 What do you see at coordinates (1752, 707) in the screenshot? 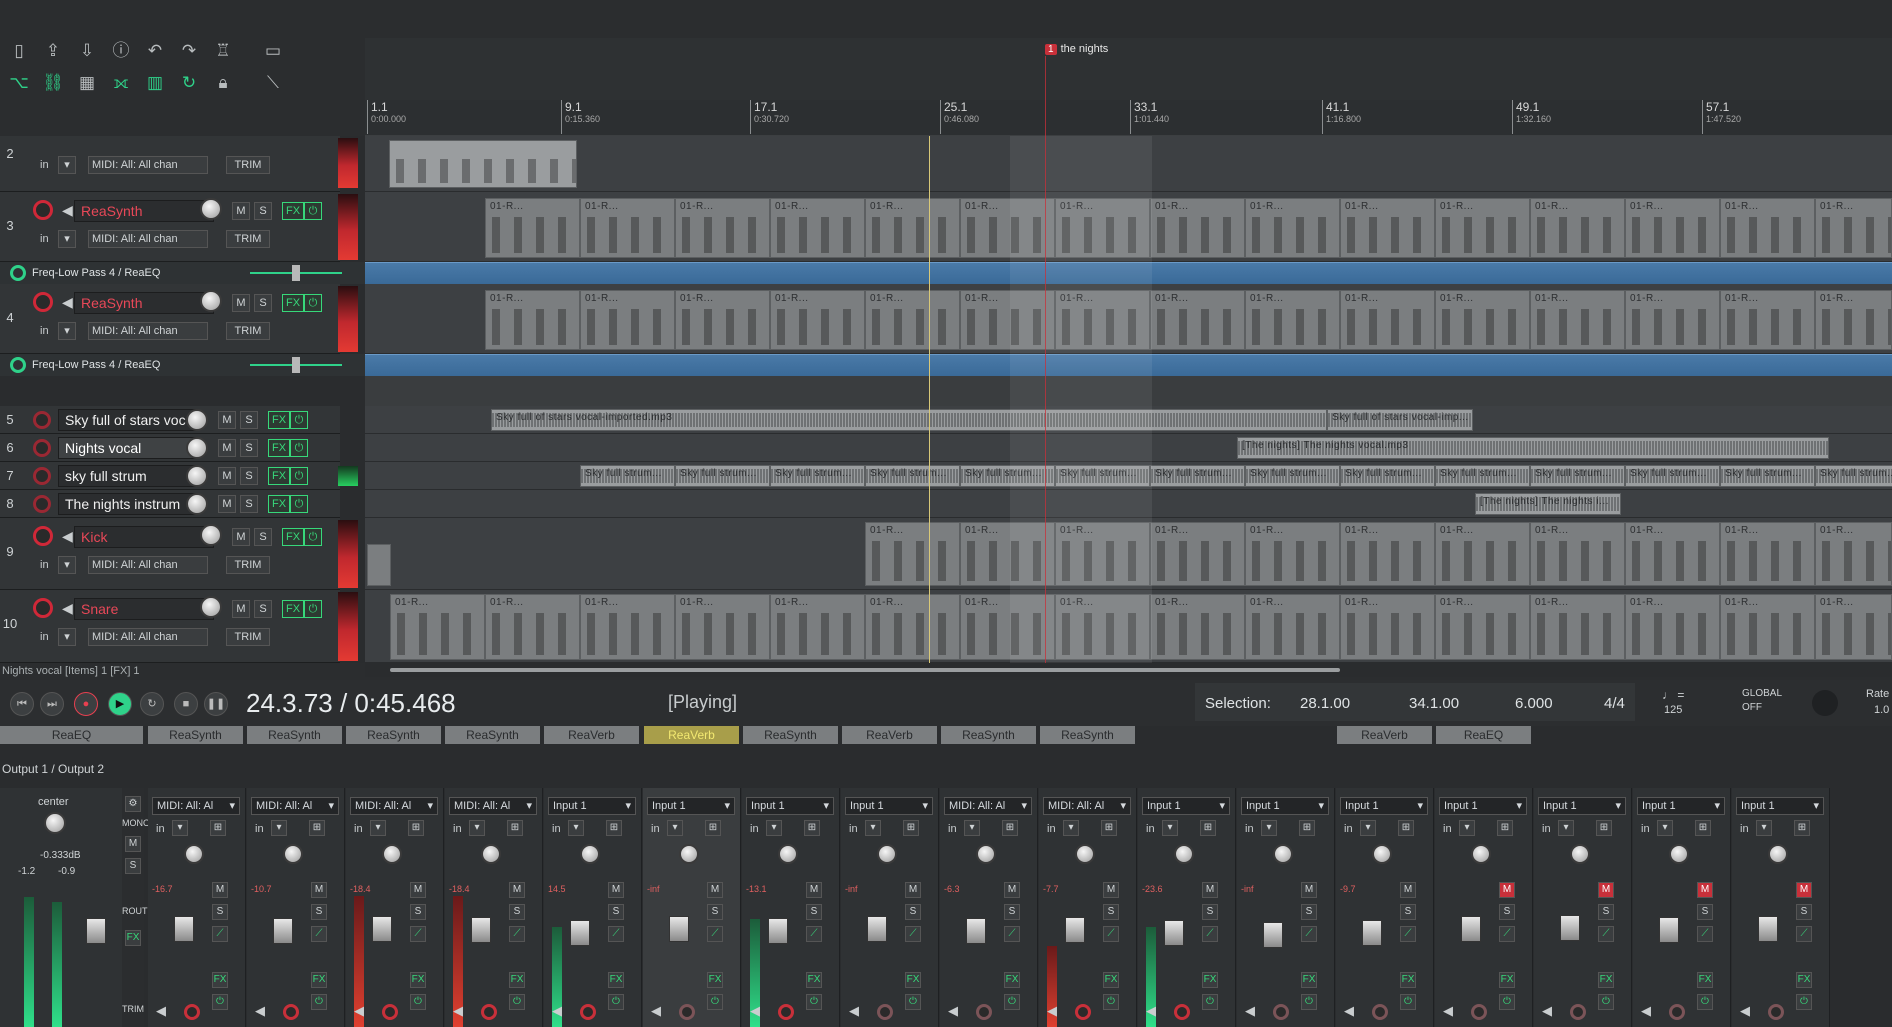
I see `automation-mode-state: OFF` at bounding box center [1752, 707].